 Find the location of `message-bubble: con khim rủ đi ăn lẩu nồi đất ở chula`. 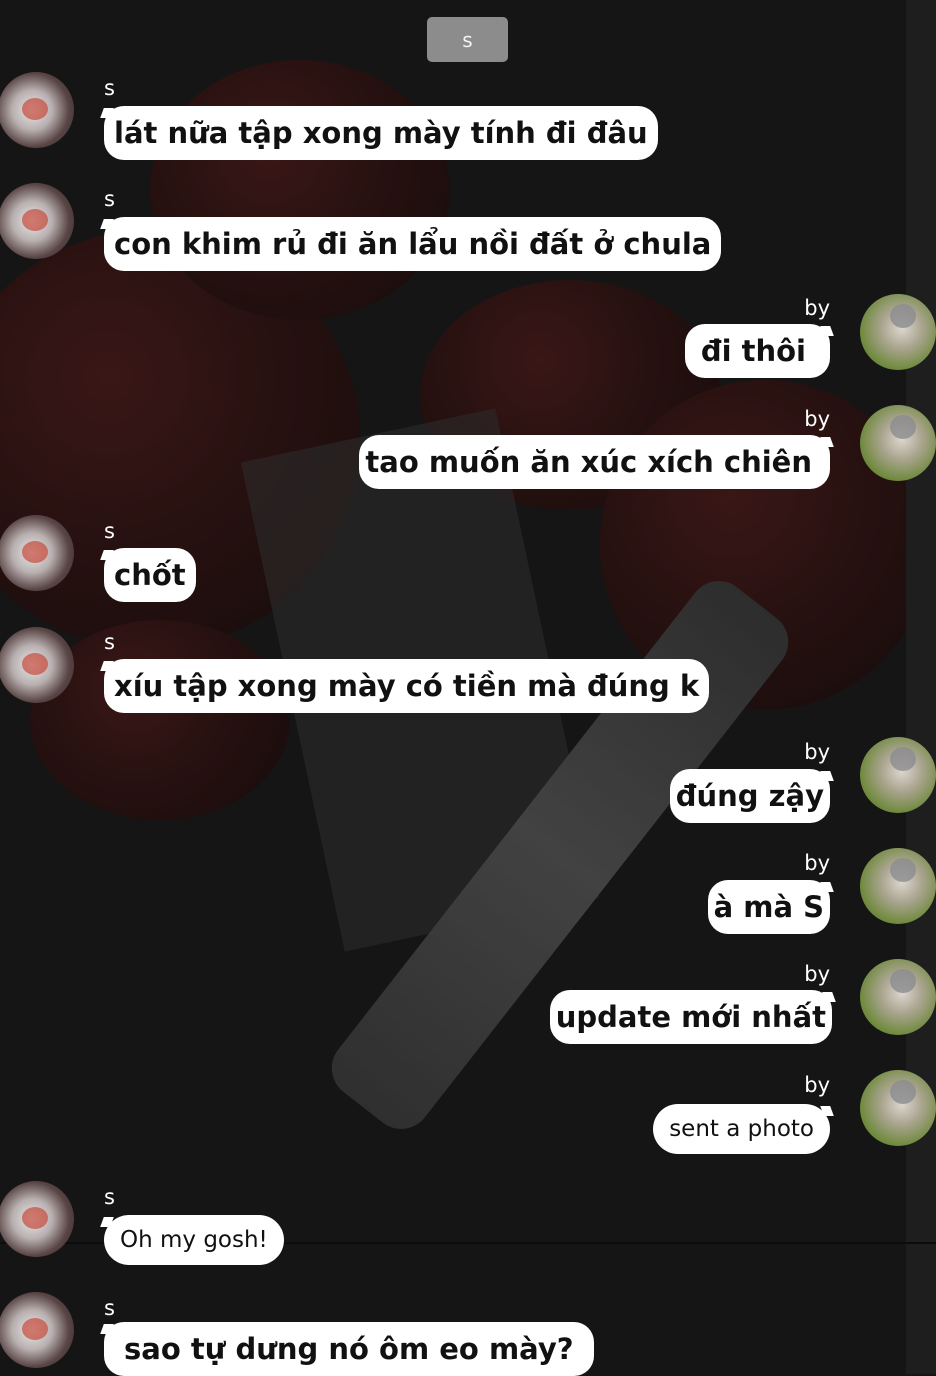

message-bubble: con khim rủ đi ăn lẩu nồi đất ở chula is located at coordinates (413, 244).